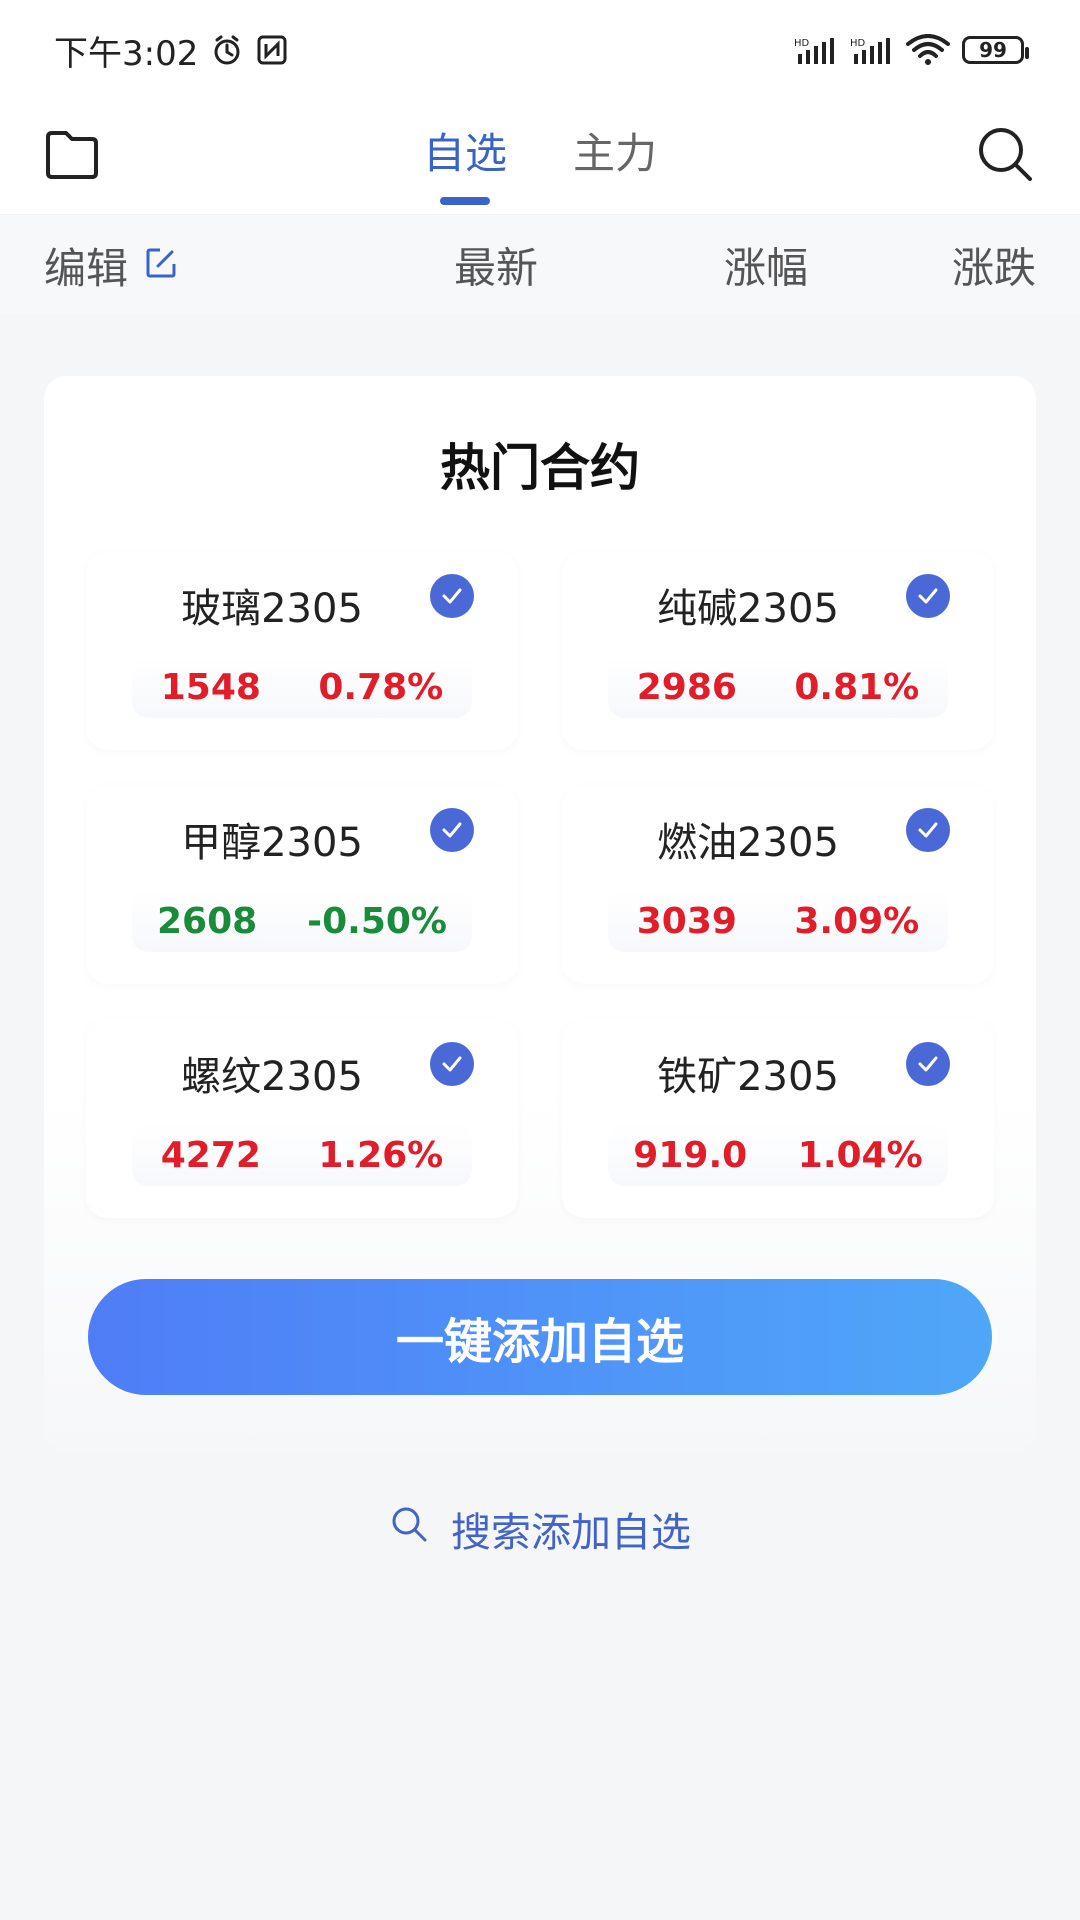  Describe the element at coordinates (86, 268) in the screenshot. I see `edit-label: 编辑` at that location.